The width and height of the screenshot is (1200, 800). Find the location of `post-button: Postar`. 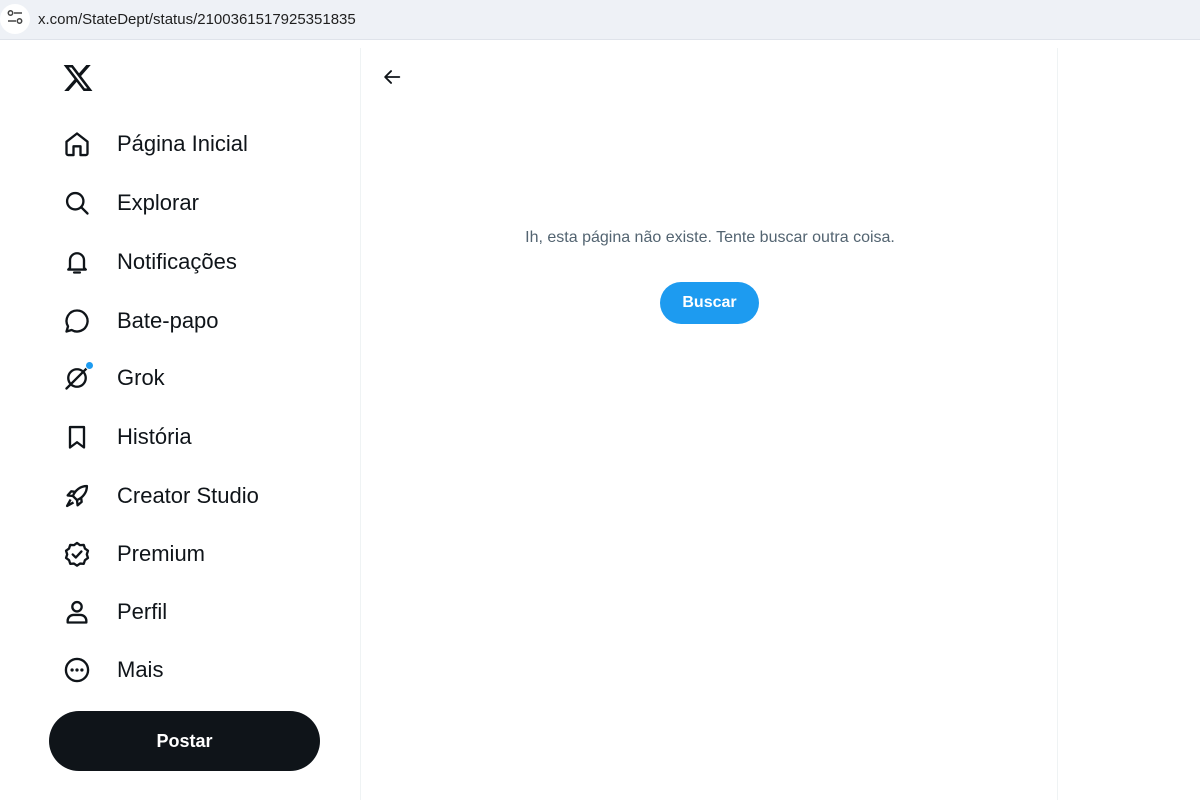

post-button: Postar is located at coordinates (184, 741).